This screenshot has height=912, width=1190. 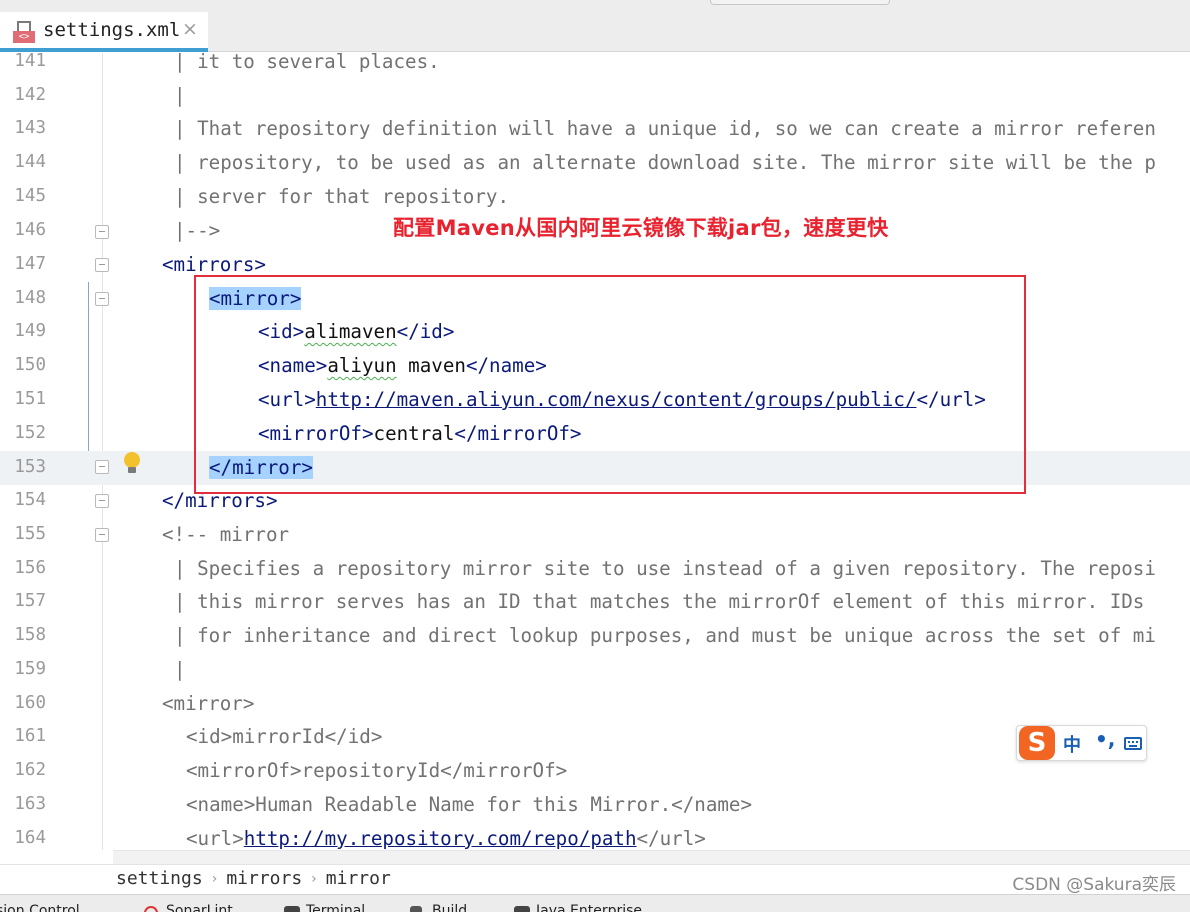 What do you see at coordinates (159, 878) in the screenshot?
I see `breadcrumb-item-settings: settings` at bounding box center [159, 878].